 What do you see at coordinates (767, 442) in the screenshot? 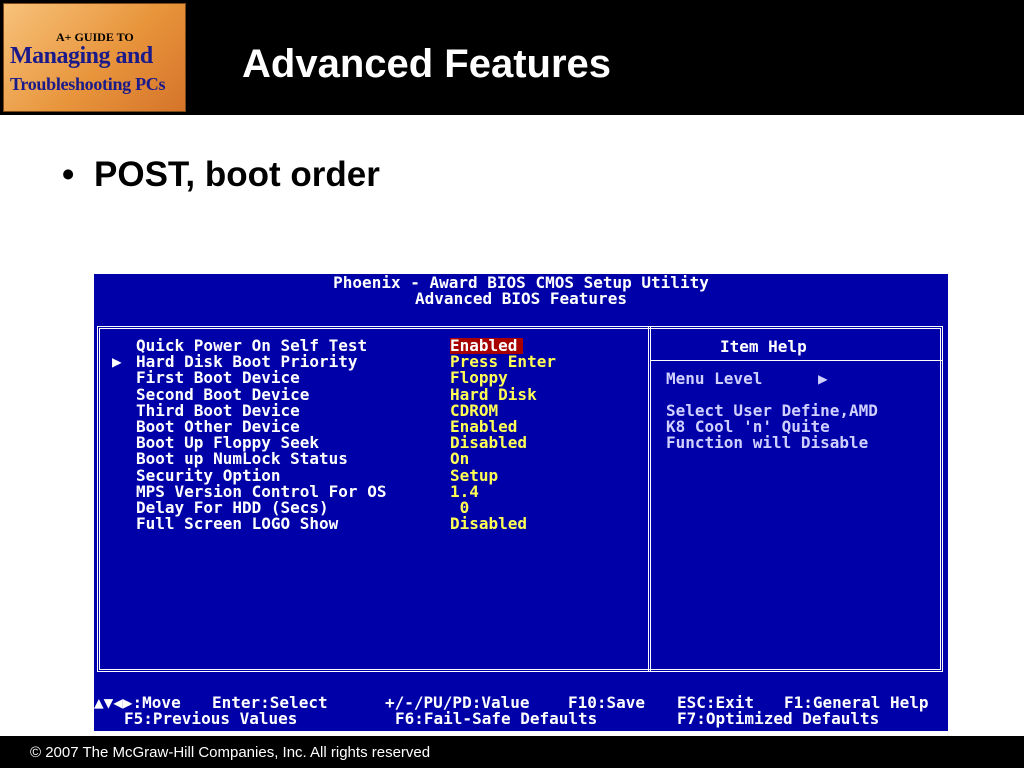
I see `help-line: Function will Disable` at bounding box center [767, 442].